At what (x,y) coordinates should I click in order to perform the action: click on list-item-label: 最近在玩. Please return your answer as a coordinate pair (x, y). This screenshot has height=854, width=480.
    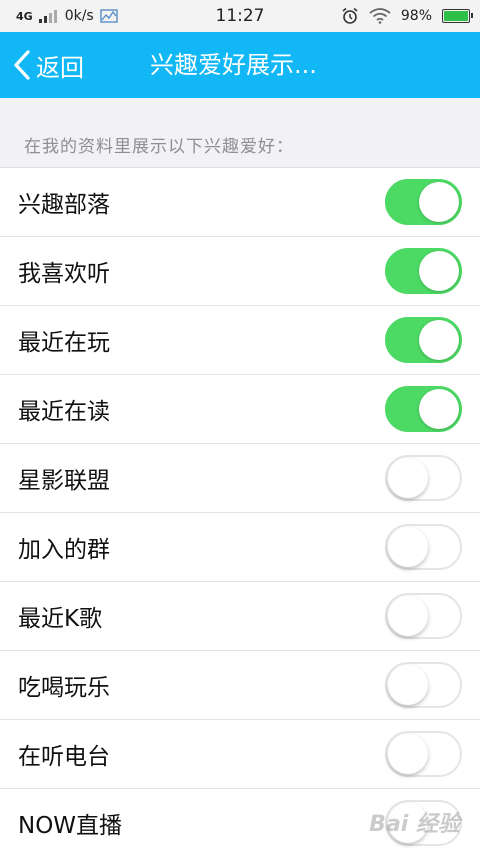
    Looking at the image, I should click on (64, 343).